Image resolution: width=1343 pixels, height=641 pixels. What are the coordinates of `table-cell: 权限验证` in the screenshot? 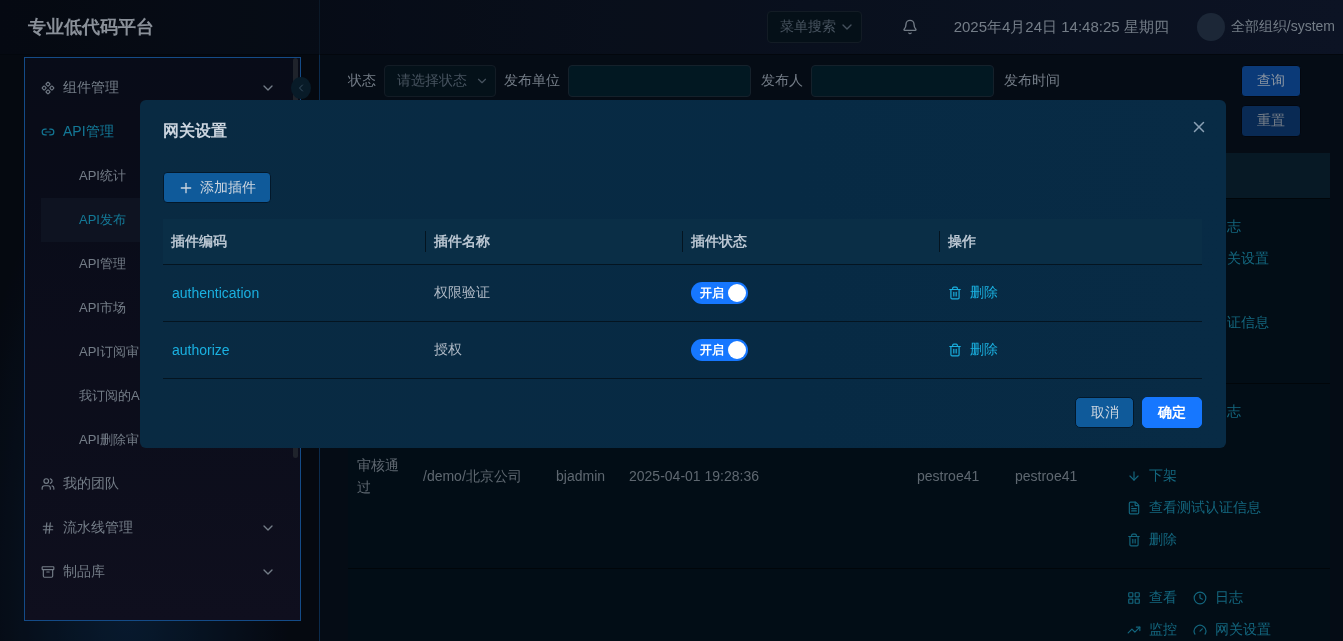 It's located at (462, 293).